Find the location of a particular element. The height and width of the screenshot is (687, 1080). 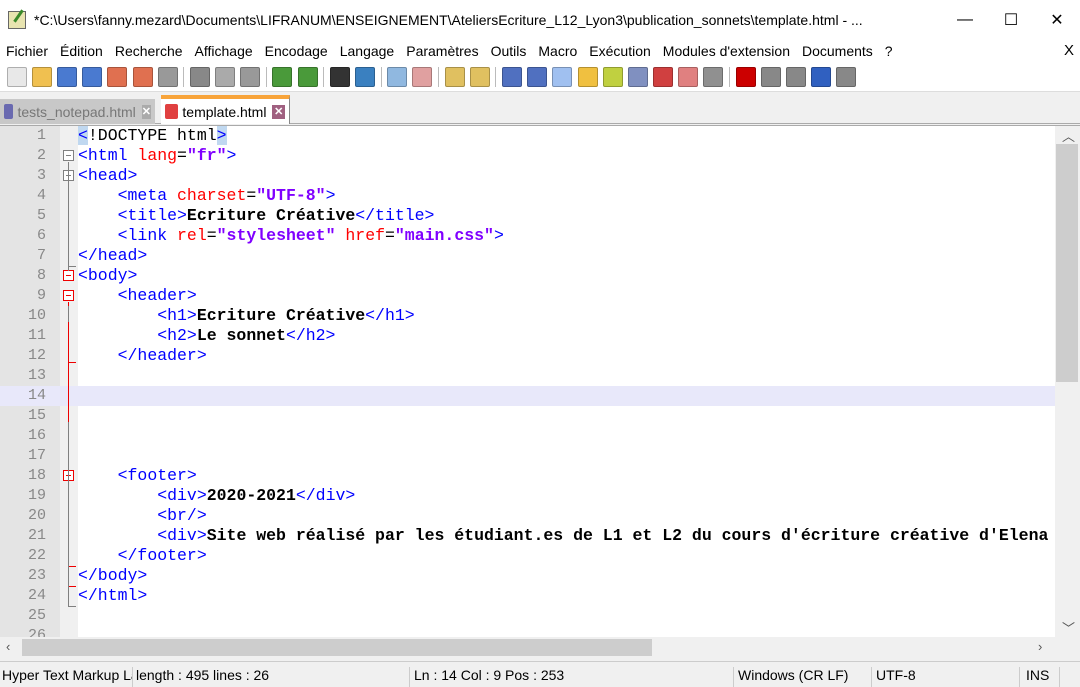

code-line: 12 </header> is located at coordinates (527, 356).